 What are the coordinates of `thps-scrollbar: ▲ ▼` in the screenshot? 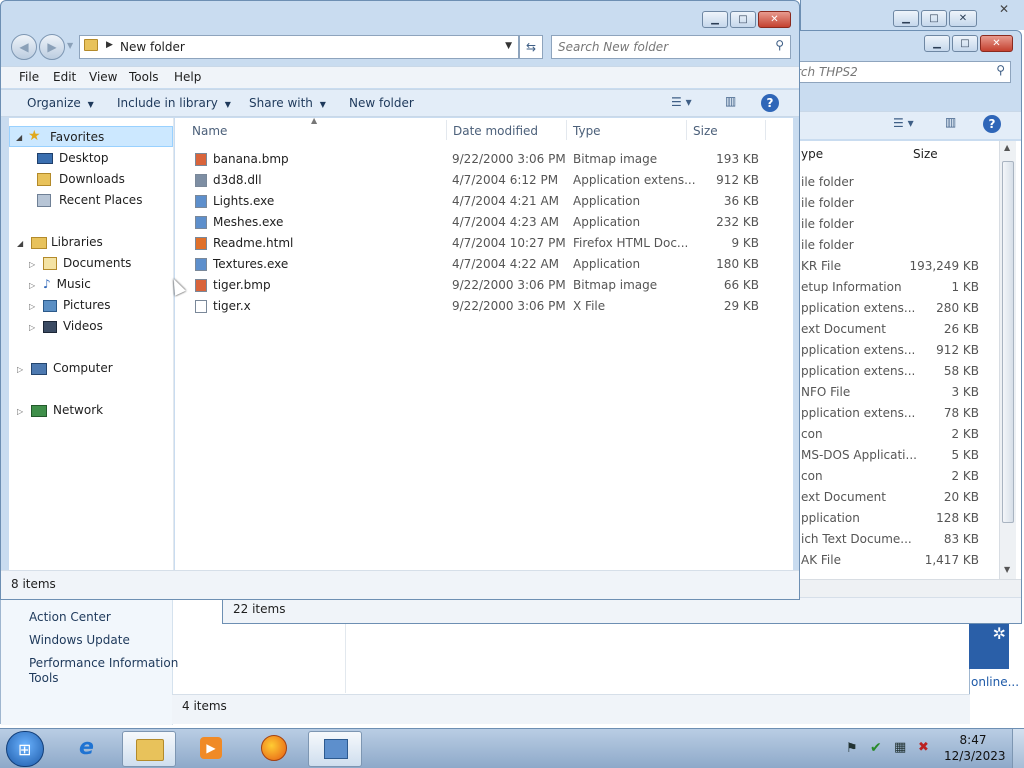 It's located at (1007, 360).